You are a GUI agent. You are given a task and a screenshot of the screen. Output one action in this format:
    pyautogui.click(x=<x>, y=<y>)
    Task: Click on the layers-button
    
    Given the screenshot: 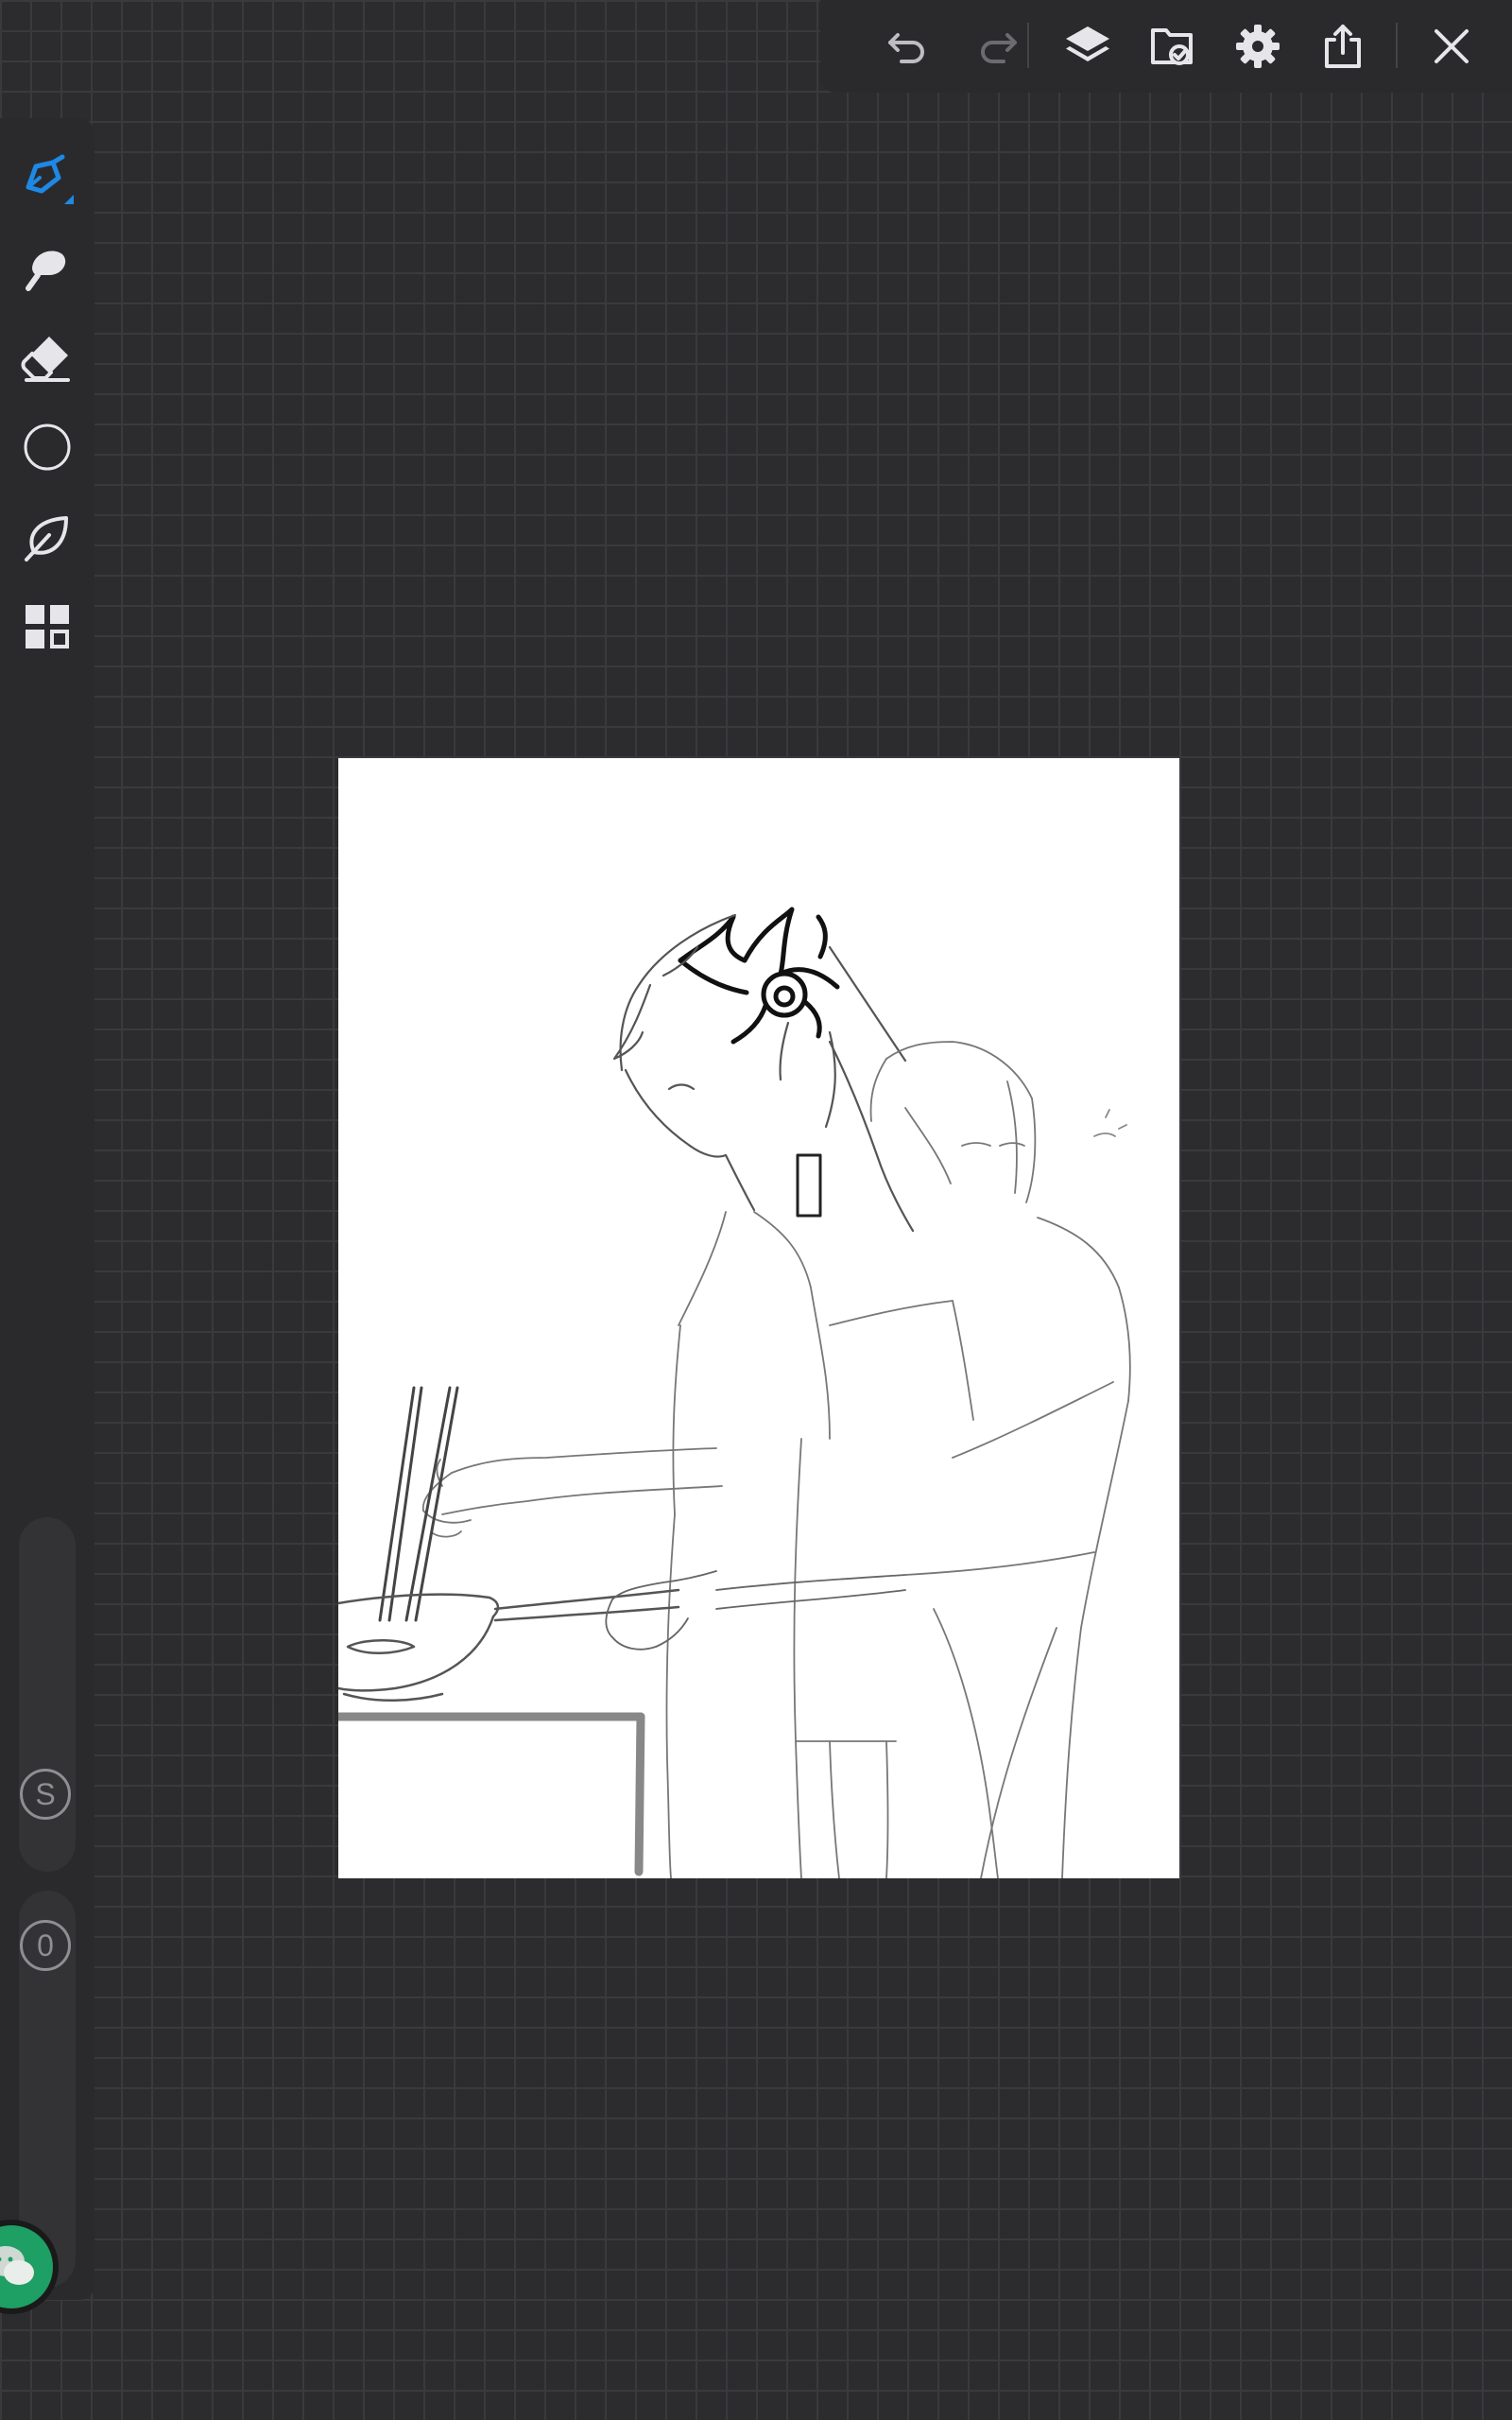 What is the action you would take?
    pyautogui.click(x=1087, y=46)
    